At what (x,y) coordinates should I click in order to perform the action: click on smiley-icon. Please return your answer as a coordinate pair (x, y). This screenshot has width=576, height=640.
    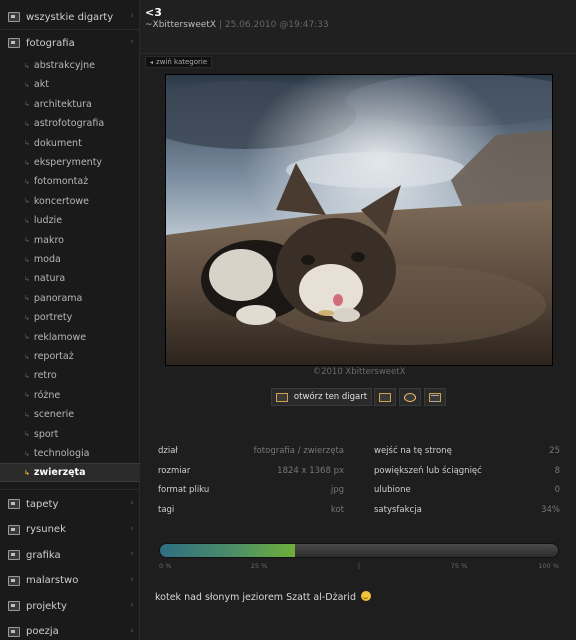
    Looking at the image, I should click on (366, 596).